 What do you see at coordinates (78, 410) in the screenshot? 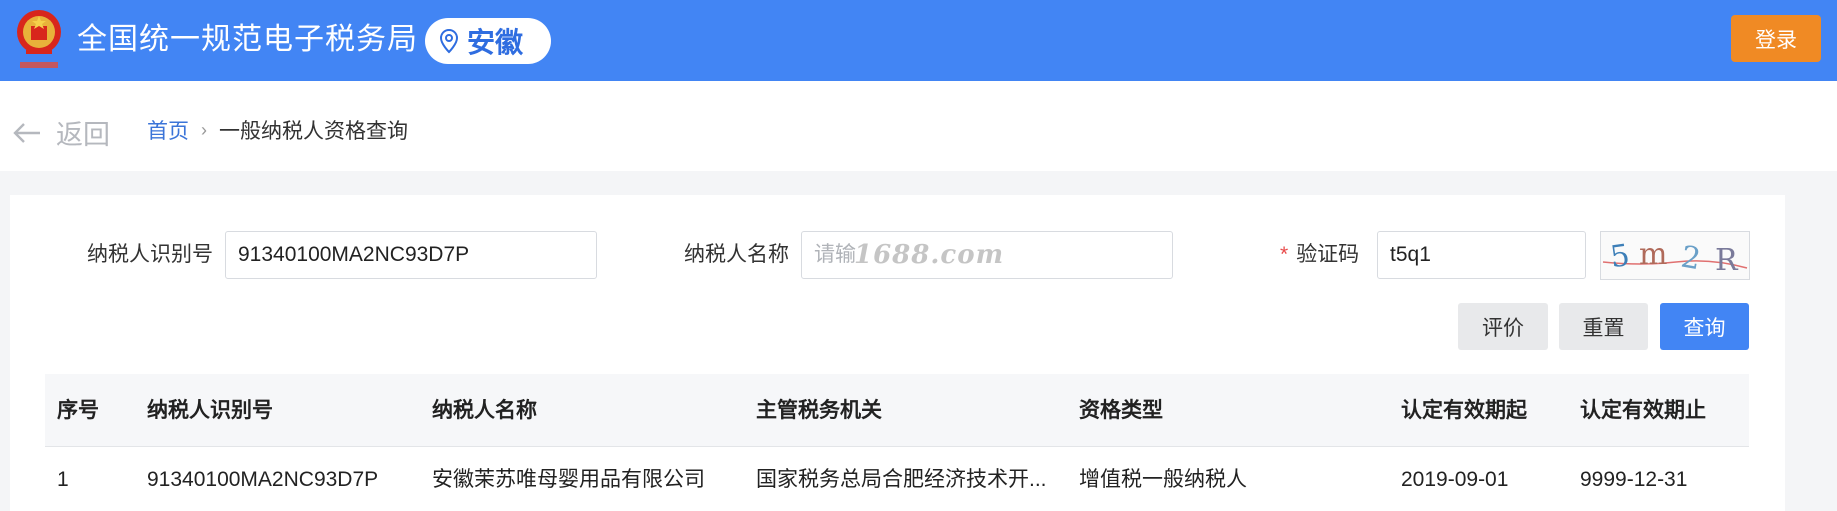
I see `header-index: 序号` at bounding box center [78, 410].